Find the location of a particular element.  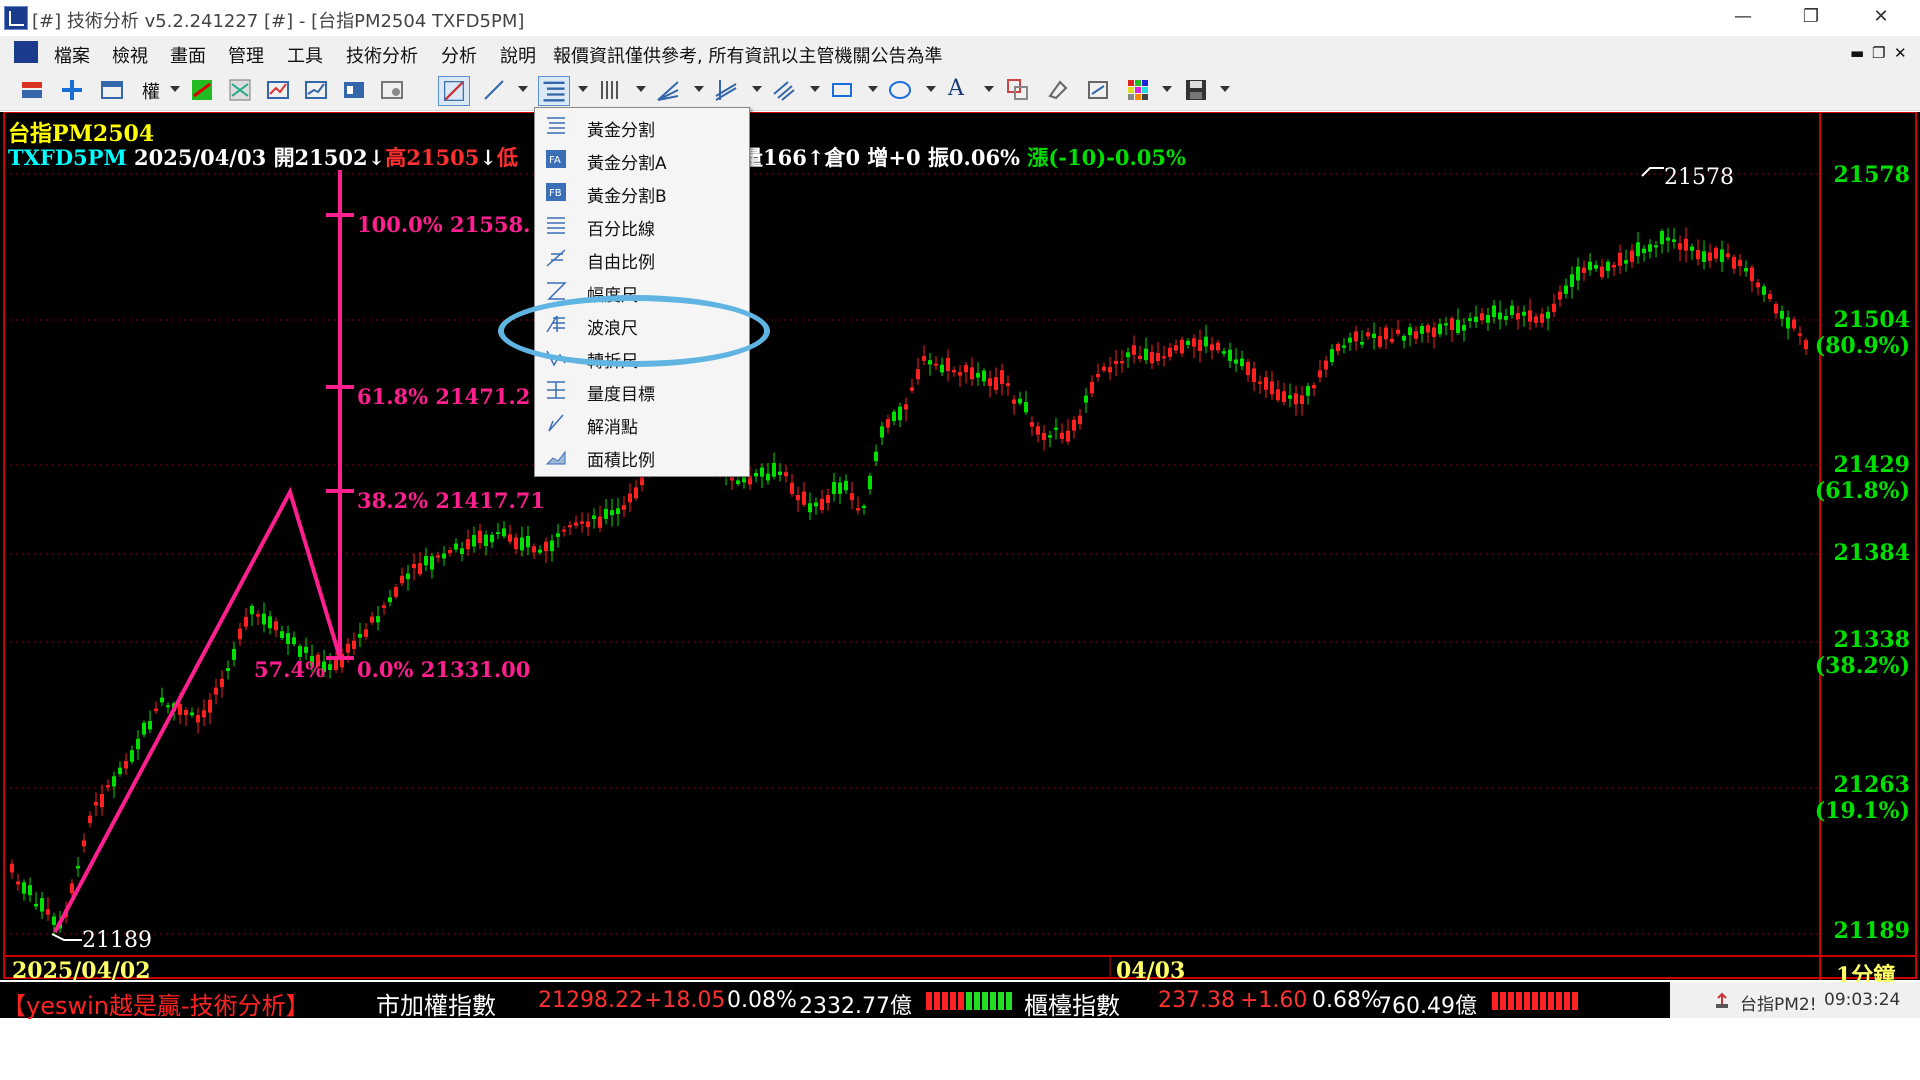

delete-drawing-icon is located at coordinates (1098, 90).